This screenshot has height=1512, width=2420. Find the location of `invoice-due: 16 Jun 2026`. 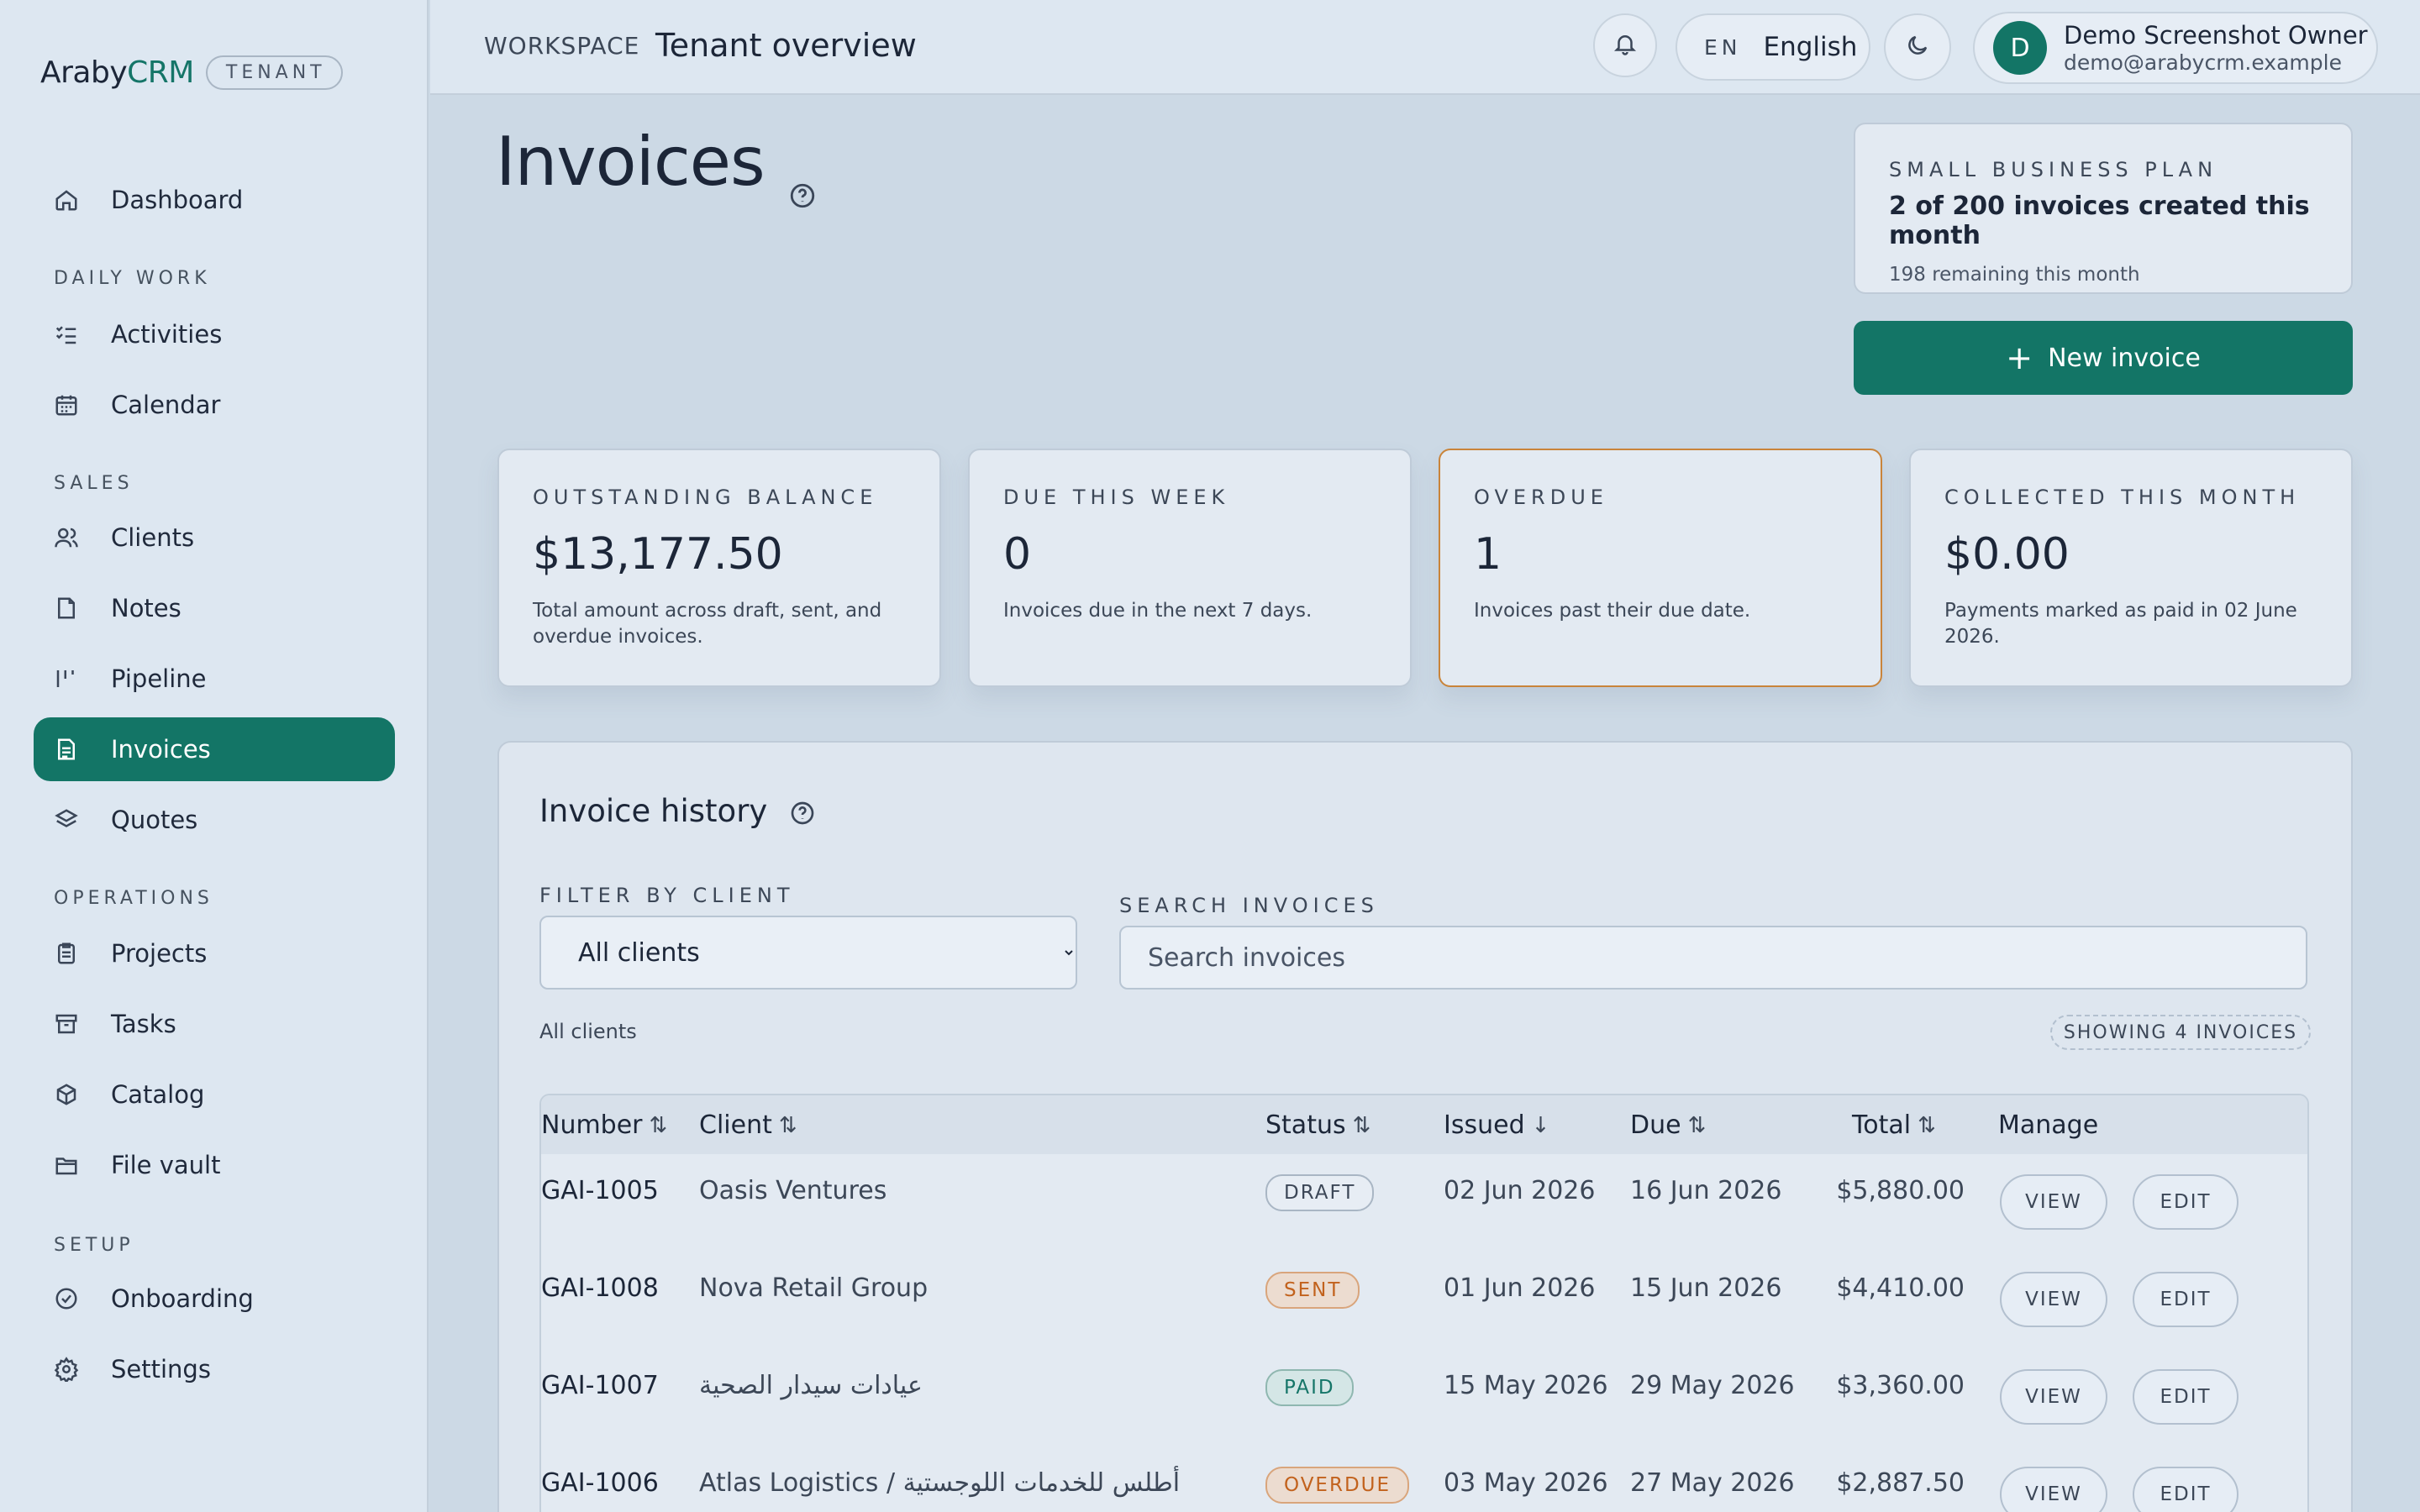

invoice-due: 16 Jun 2026 is located at coordinates (1706, 1190).